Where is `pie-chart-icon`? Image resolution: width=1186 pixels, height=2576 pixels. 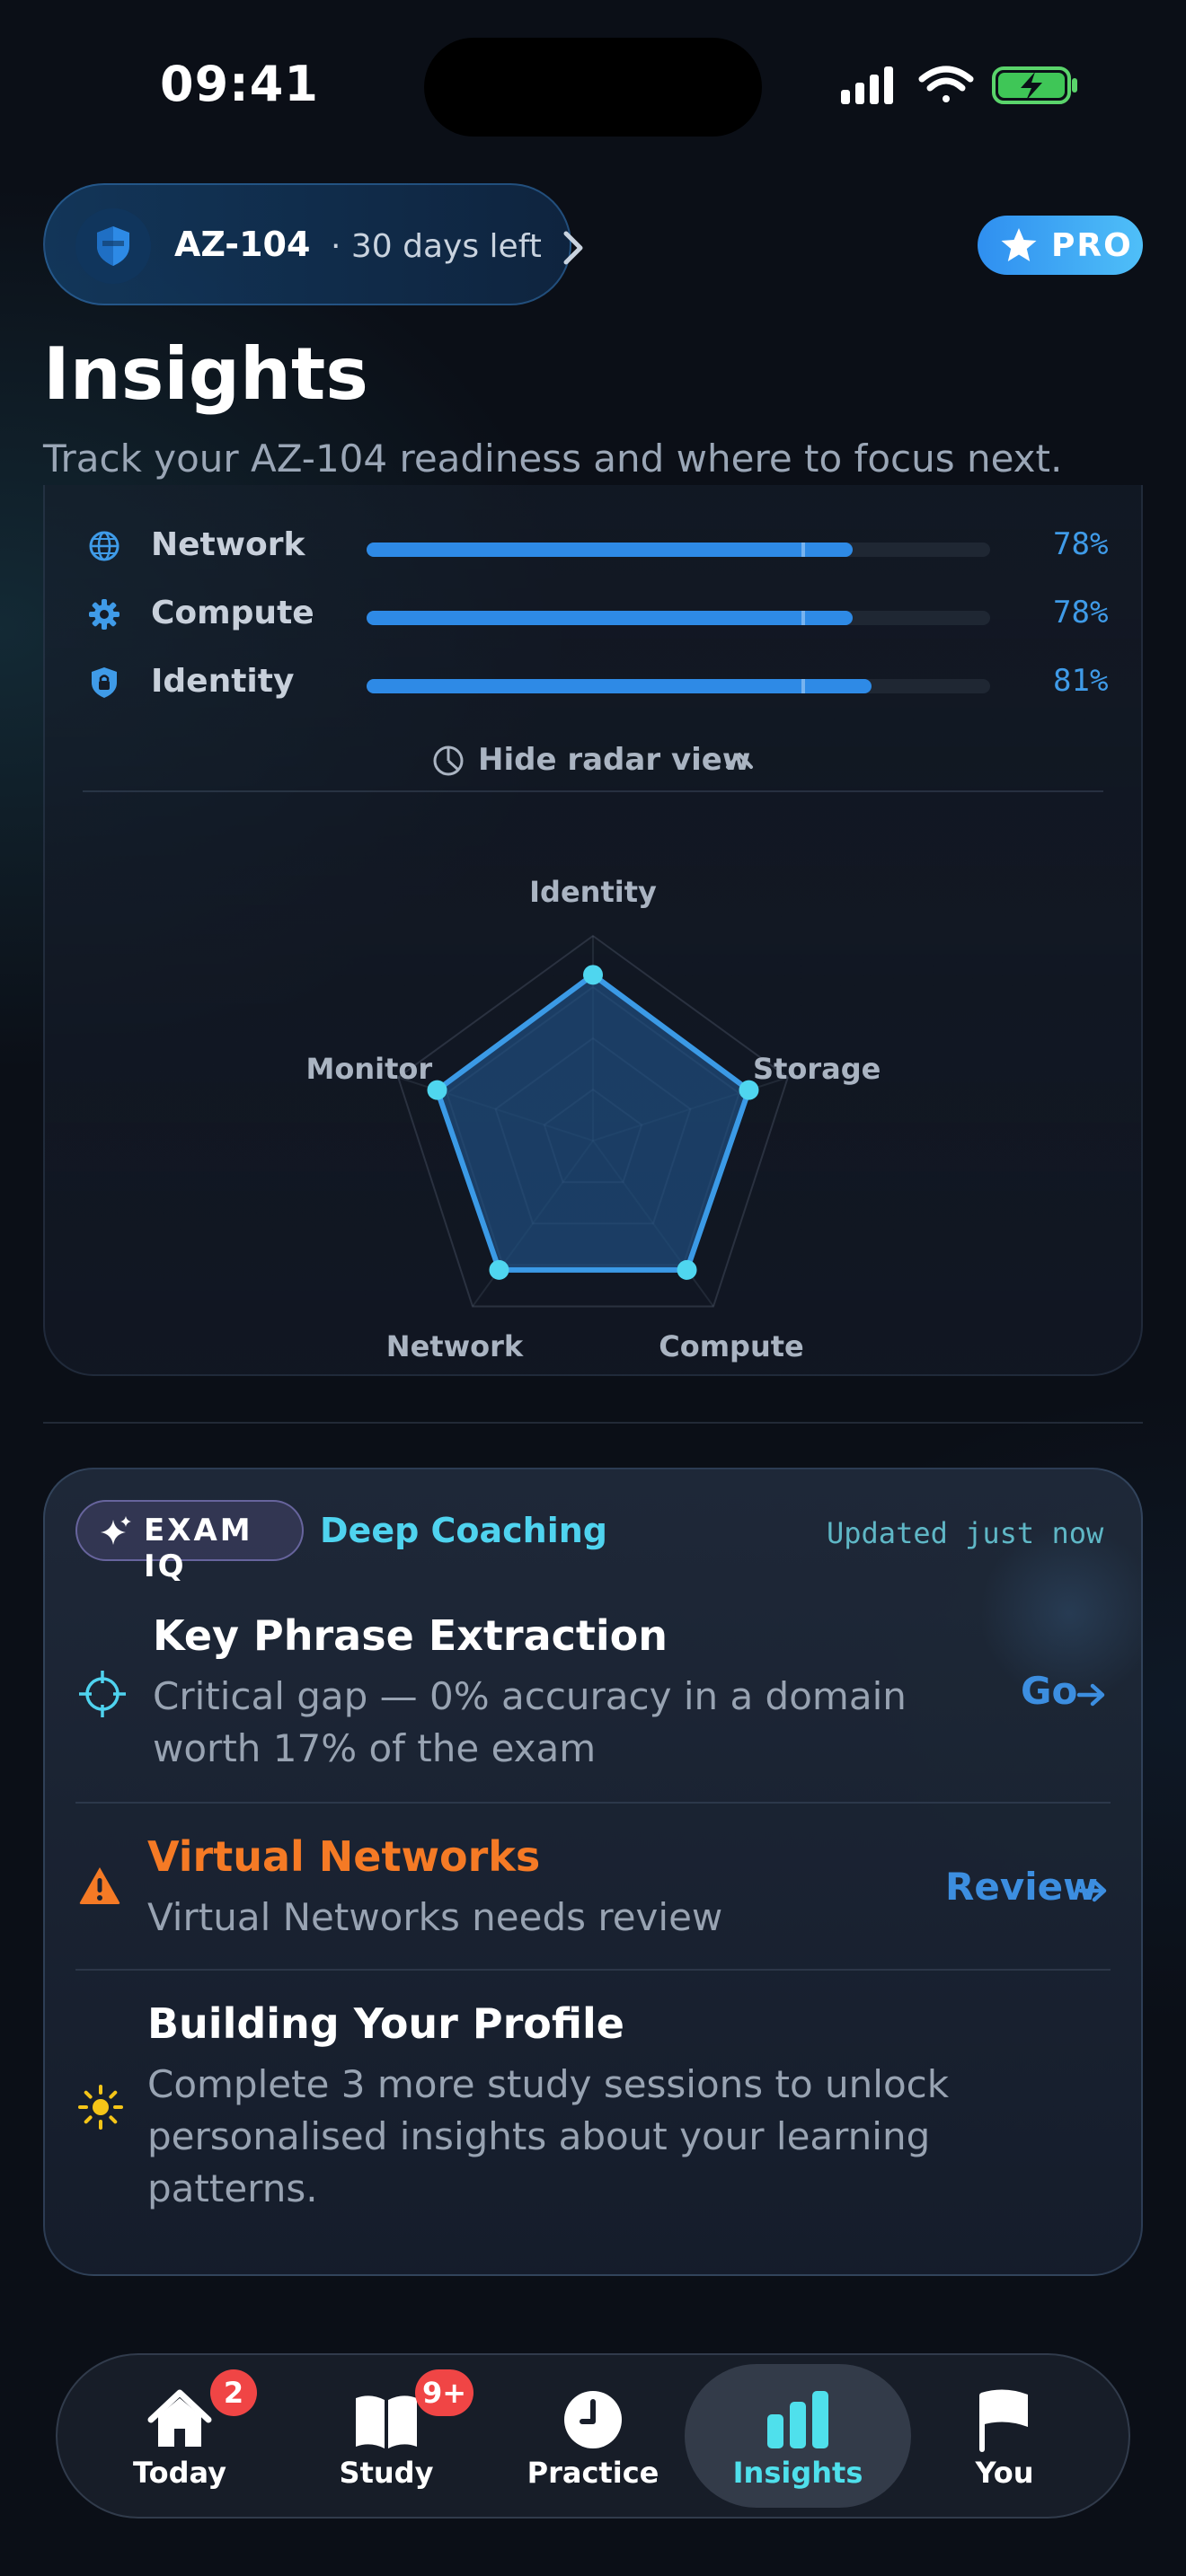
pie-chart-icon is located at coordinates (448, 760).